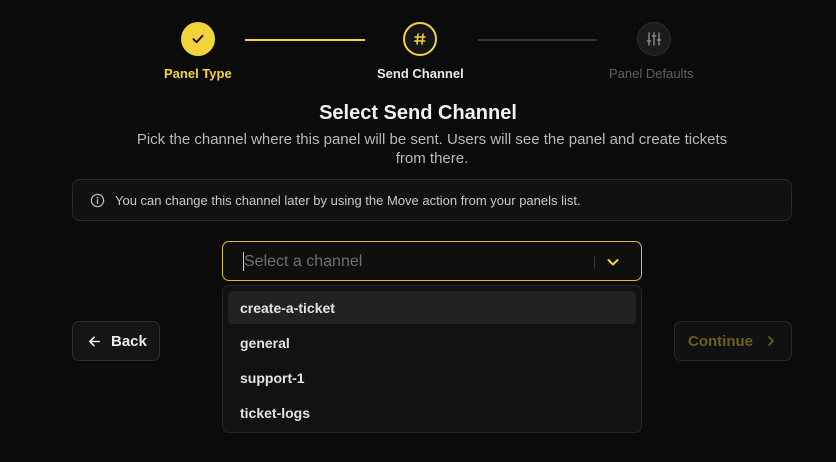 This screenshot has height=462, width=836. Describe the element at coordinates (594, 262) in the screenshot. I see `select-divider` at that location.